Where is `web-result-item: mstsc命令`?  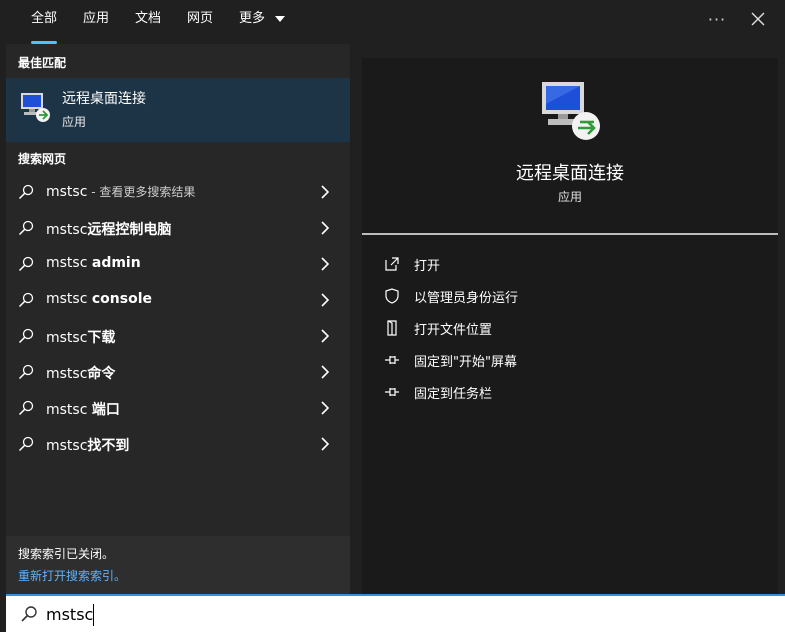 web-result-item: mstsc命令 is located at coordinates (178, 372).